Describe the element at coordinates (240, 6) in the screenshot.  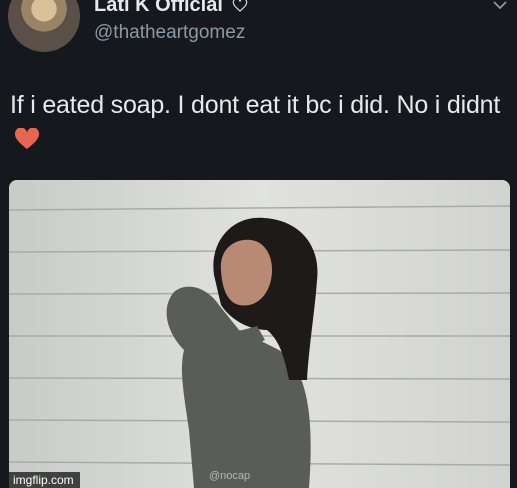
I see `verified-badge-icon` at that location.